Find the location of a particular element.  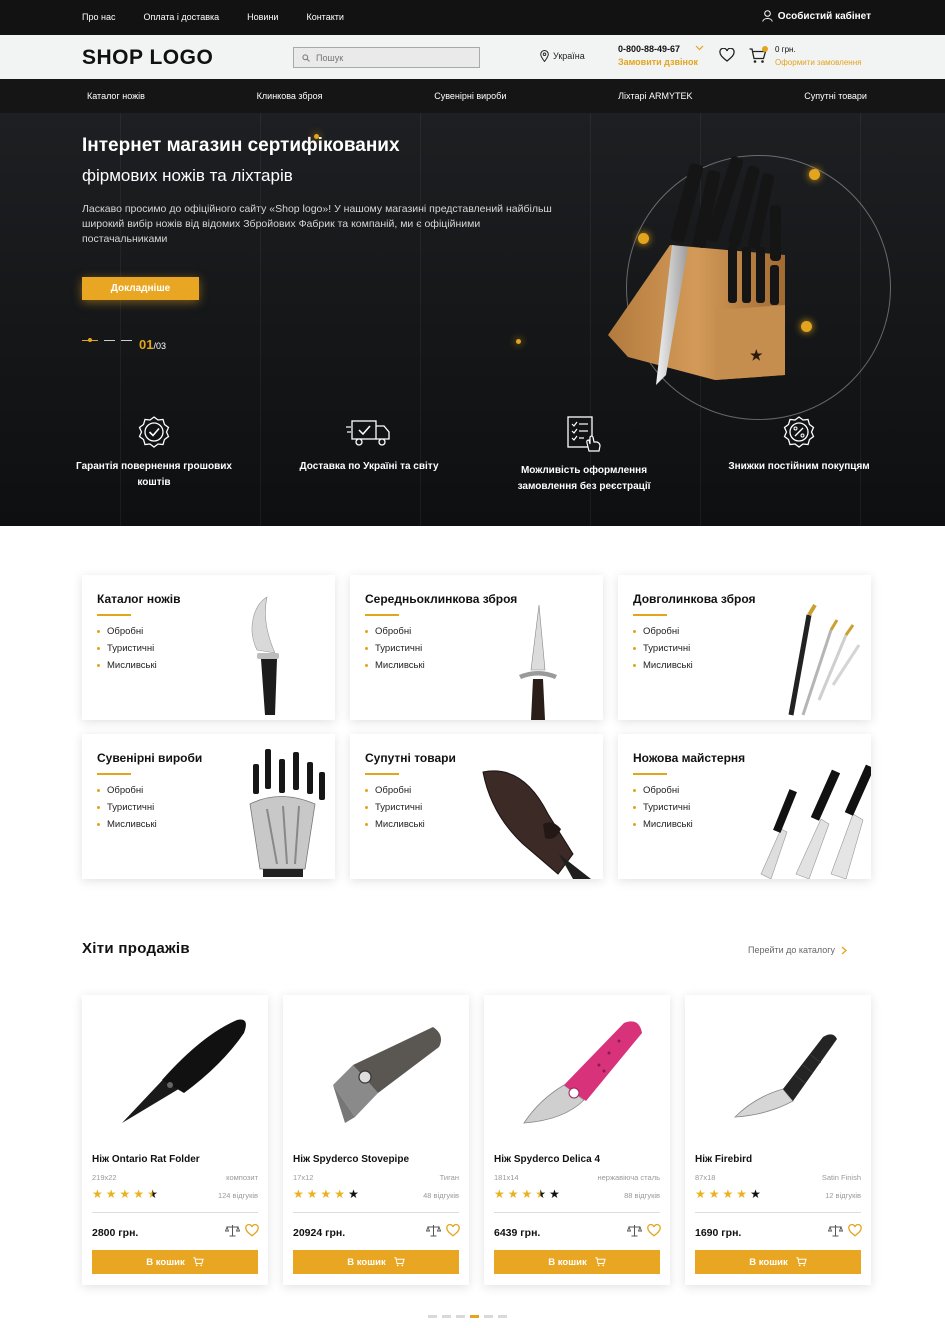

product-material: Тиган is located at coordinates (449, 1177).